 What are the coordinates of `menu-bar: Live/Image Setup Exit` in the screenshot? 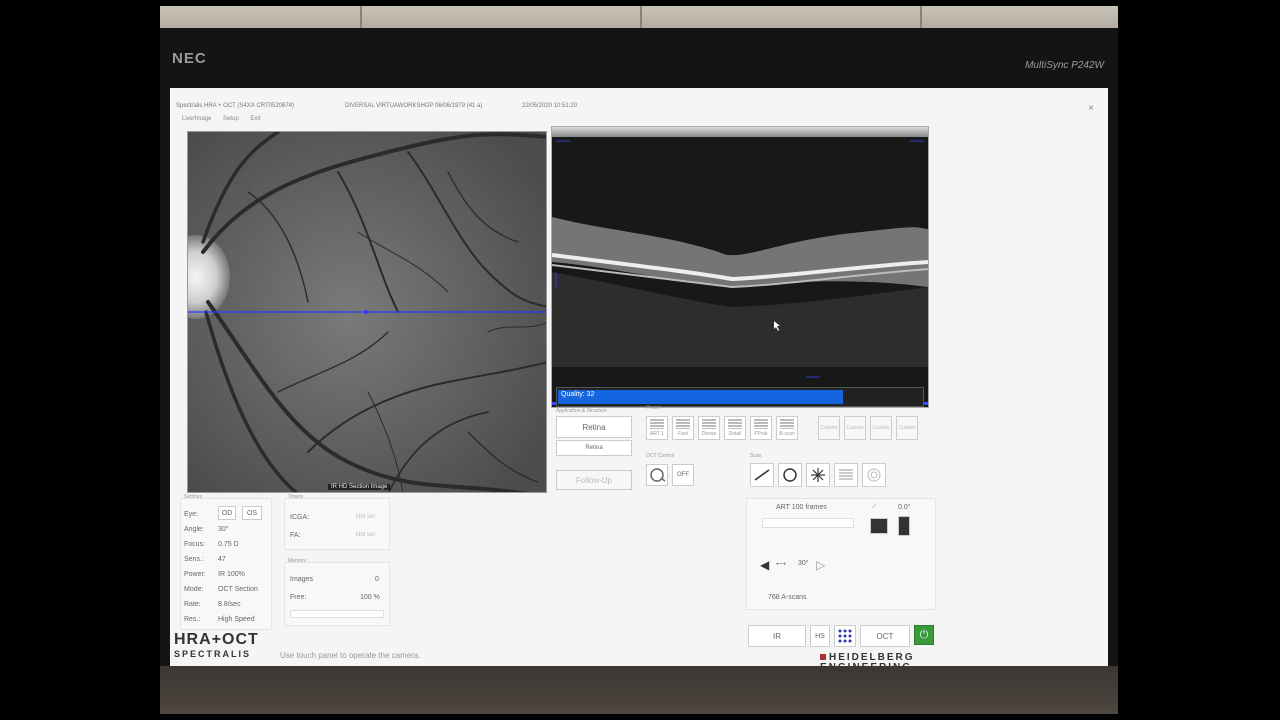 It's located at (226, 119).